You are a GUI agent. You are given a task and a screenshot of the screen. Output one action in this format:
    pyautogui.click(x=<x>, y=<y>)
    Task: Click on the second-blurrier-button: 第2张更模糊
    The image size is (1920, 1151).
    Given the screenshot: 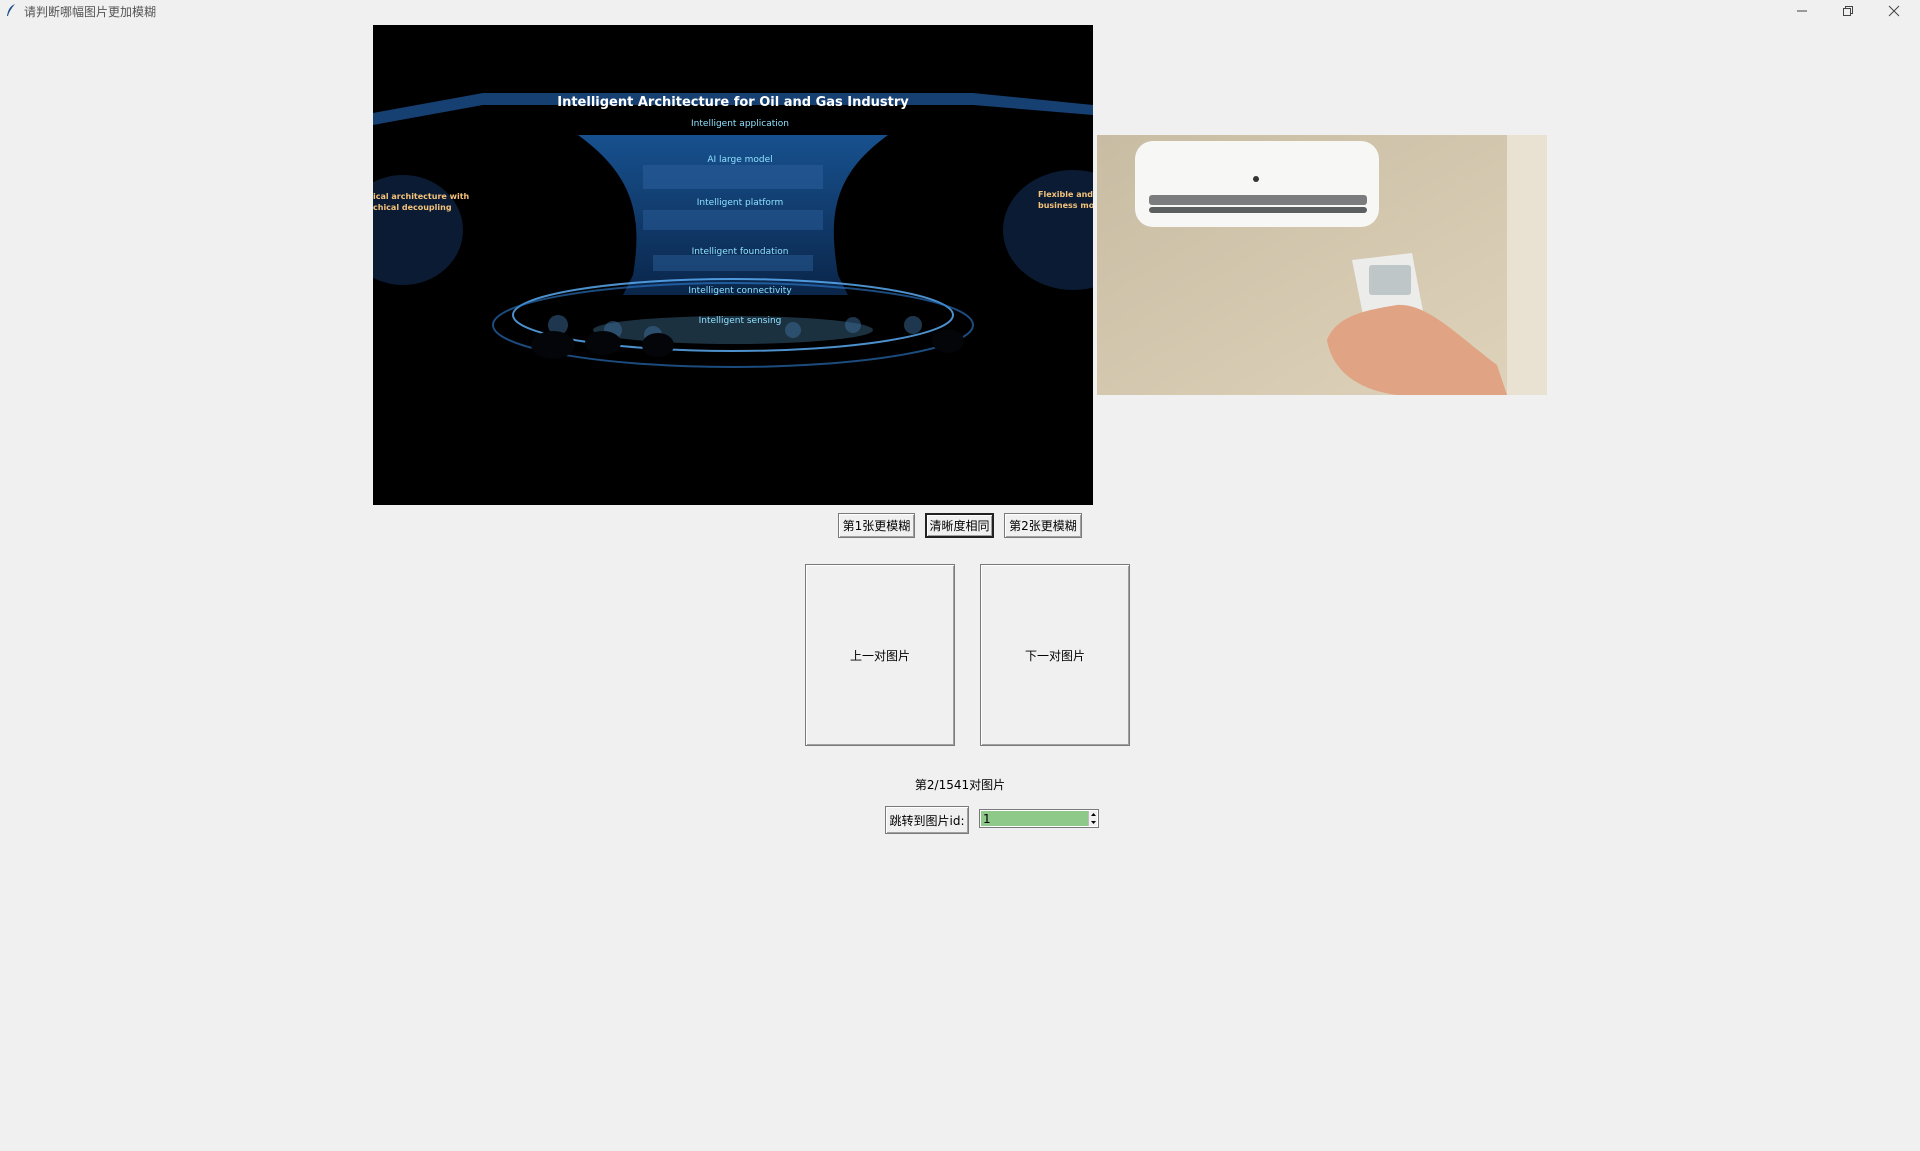 What is the action you would take?
    pyautogui.click(x=1043, y=525)
    